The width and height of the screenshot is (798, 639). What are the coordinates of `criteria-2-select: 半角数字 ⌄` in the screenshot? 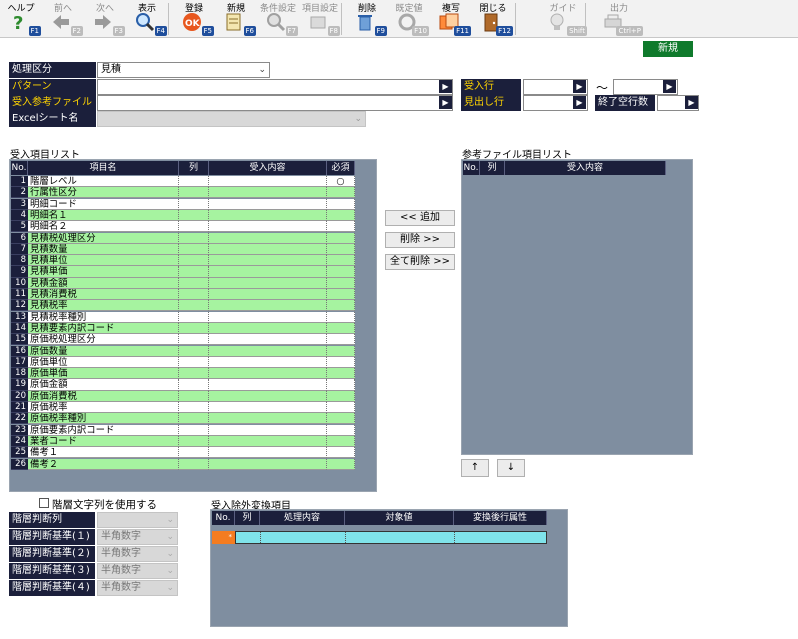 It's located at (137, 554).